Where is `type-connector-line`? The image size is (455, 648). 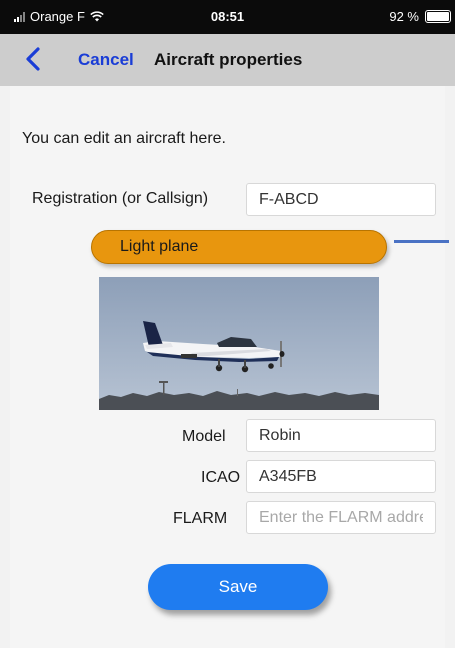
type-connector-line is located at coordinates (421, 241).